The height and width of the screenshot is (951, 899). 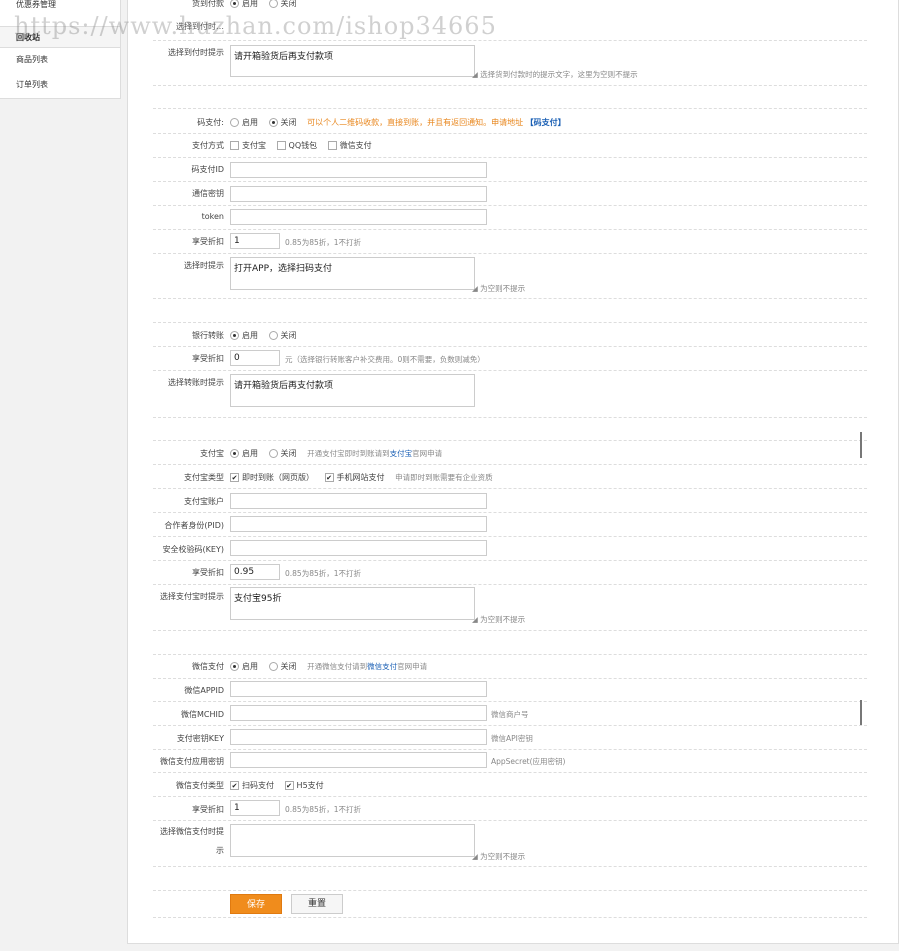 I want to click on wechat-type-scan-checkbox: ✔ 扫码支付, so click(x=252, y=785).